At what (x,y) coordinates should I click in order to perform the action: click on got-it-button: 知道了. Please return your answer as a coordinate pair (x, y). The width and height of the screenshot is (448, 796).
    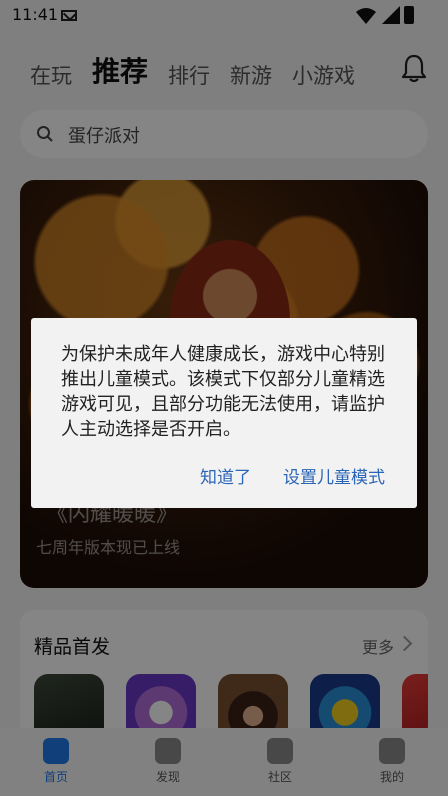
    Looking at the image, I should click on (225, 475).